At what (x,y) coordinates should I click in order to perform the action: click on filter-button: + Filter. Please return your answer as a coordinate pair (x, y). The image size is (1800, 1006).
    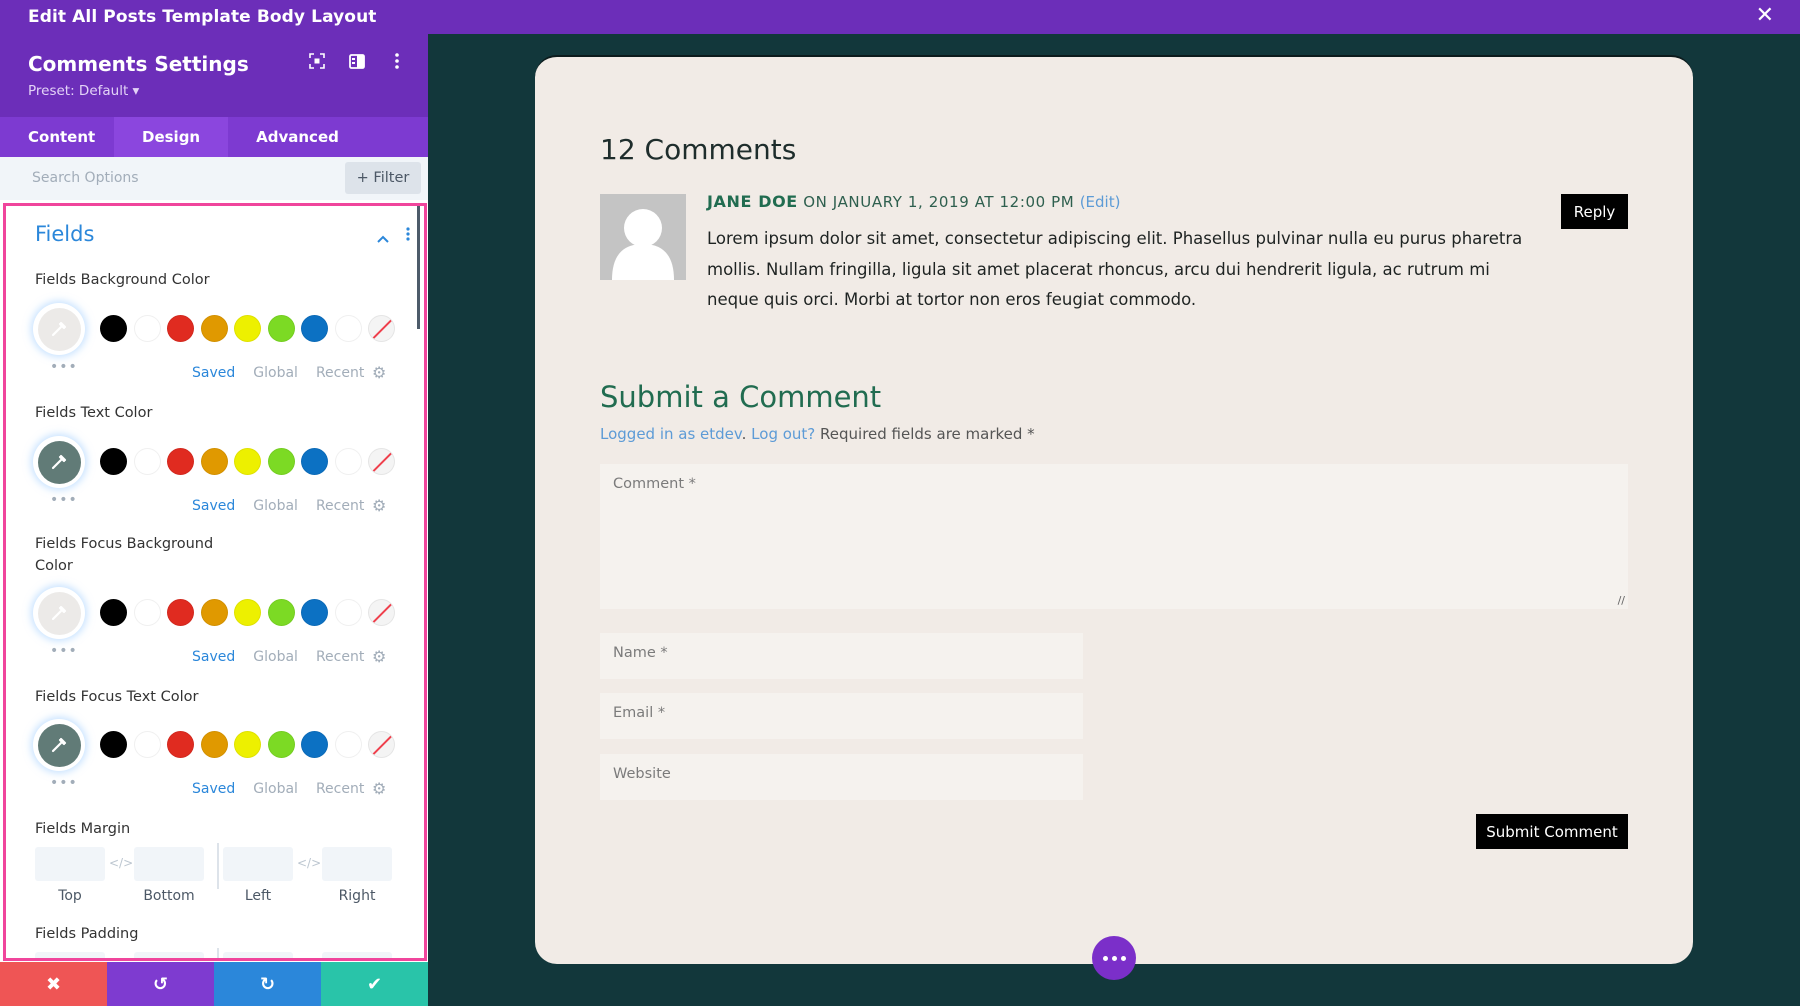
    Looking at the image, I should click on (383, 178).